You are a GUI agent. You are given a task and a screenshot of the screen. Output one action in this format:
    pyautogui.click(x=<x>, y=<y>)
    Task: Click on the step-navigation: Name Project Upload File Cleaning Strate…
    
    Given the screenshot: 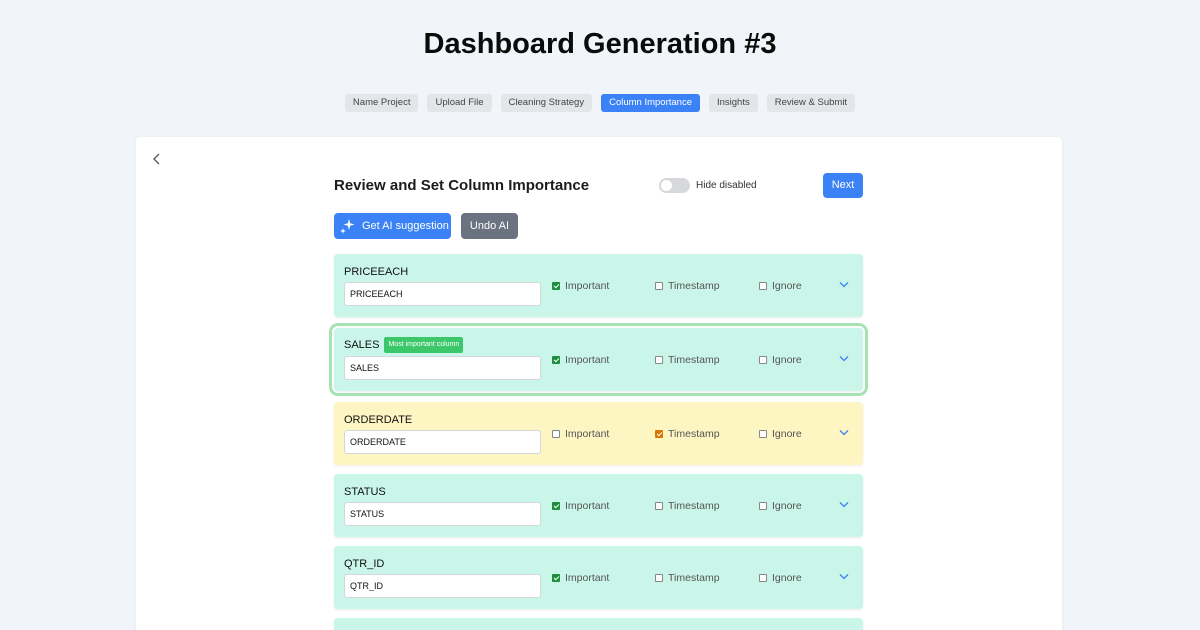 What is the action you would take?
    pyautogui.click(x=600, y=103)
    